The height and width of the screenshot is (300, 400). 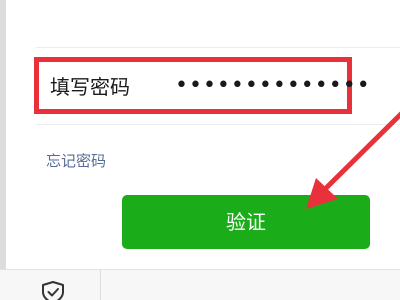 I want to click on bottom-bar, so click(x=200, y=284).